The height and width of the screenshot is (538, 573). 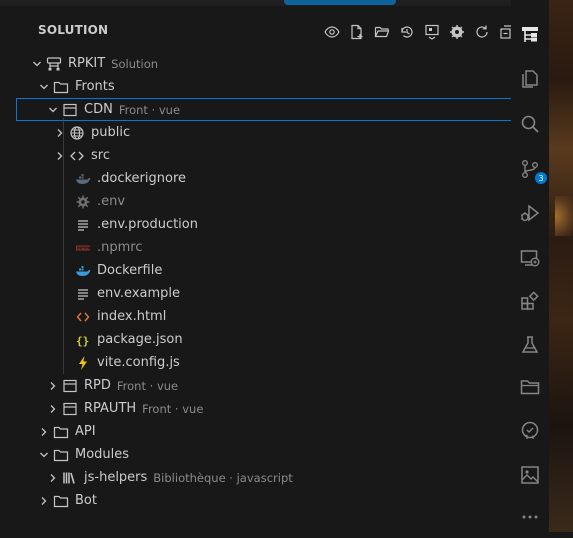 What do you see at coordinates (530, 260) in the screenshot?
I see `activity-remote-explorer` at bounding box center [530, 260].